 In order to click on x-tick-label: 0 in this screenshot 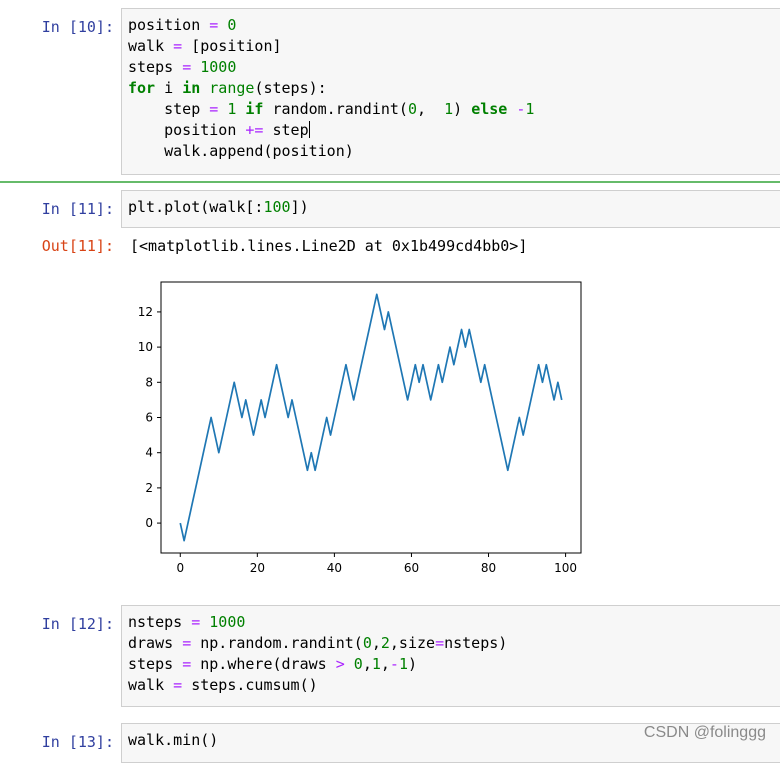, I will do `click(180, 568)`.